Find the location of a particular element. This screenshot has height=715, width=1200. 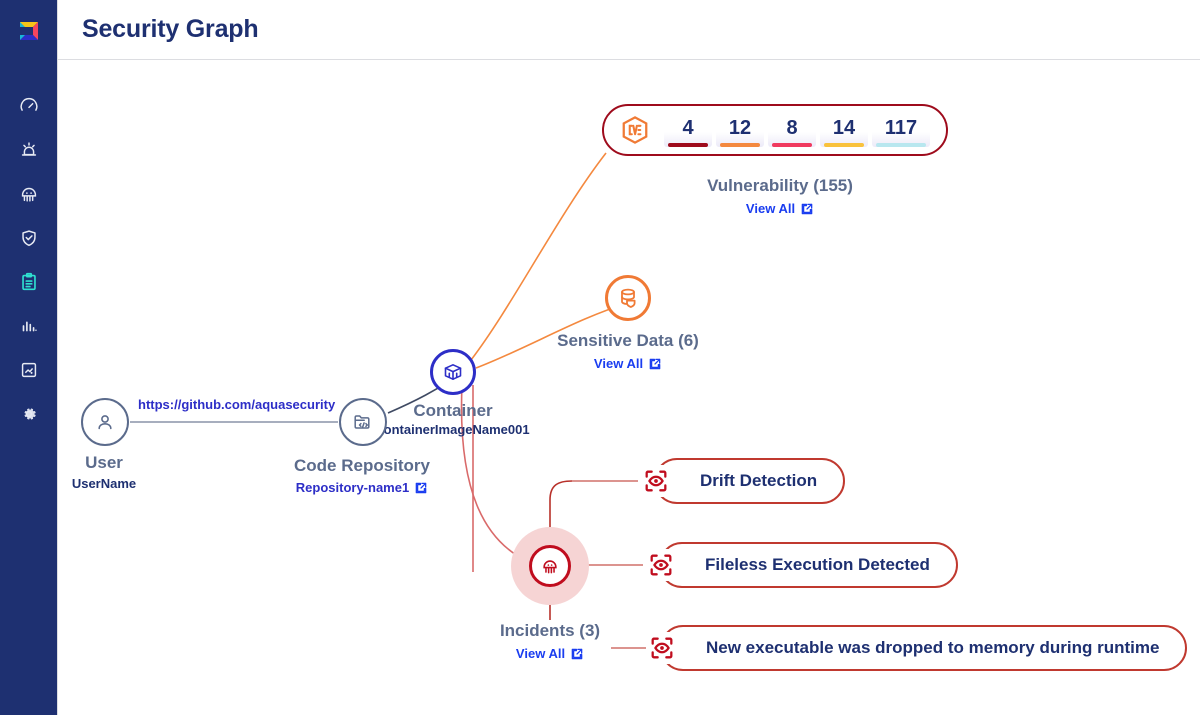

sidebar-item-alerts is located at coordinates (28, 150).